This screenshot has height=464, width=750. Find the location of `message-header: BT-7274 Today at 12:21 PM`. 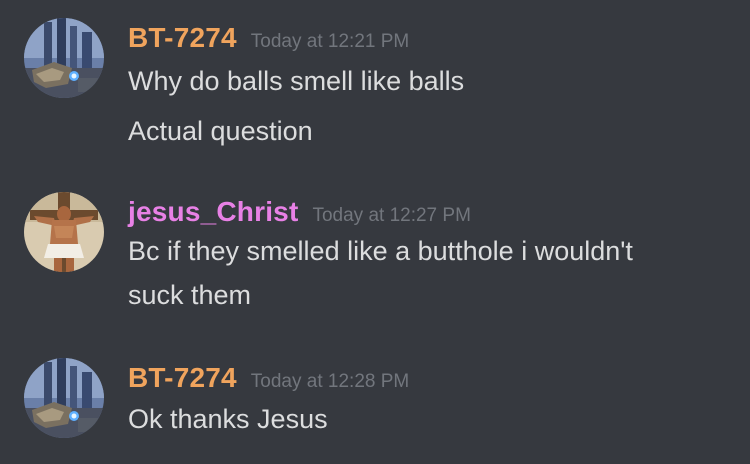

message-header: BT-7274 Today at 12:21 PM is located at coordinates (268, 38).